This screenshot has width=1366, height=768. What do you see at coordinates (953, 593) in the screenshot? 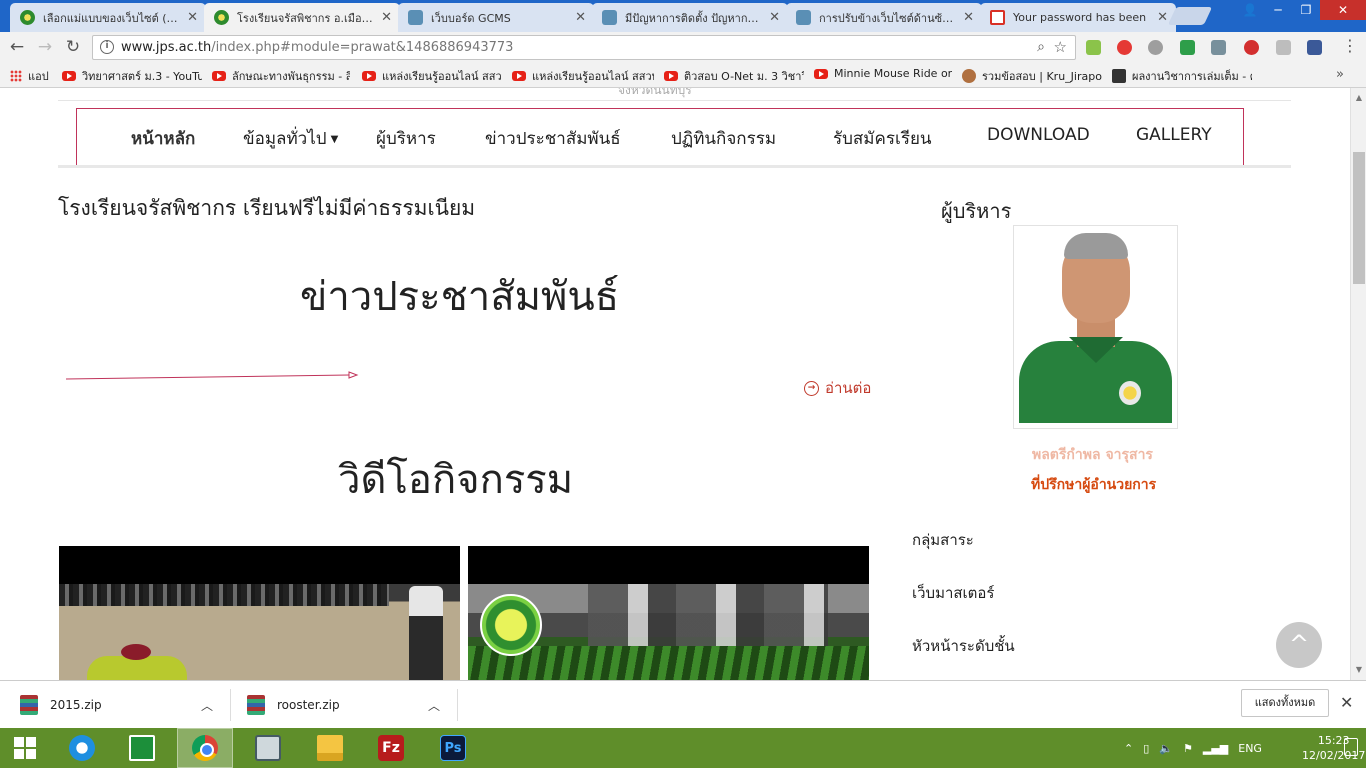
I see `sidebar-link-webmaster: เว็บมาสเตอร์` at bounding box center [953, 593].